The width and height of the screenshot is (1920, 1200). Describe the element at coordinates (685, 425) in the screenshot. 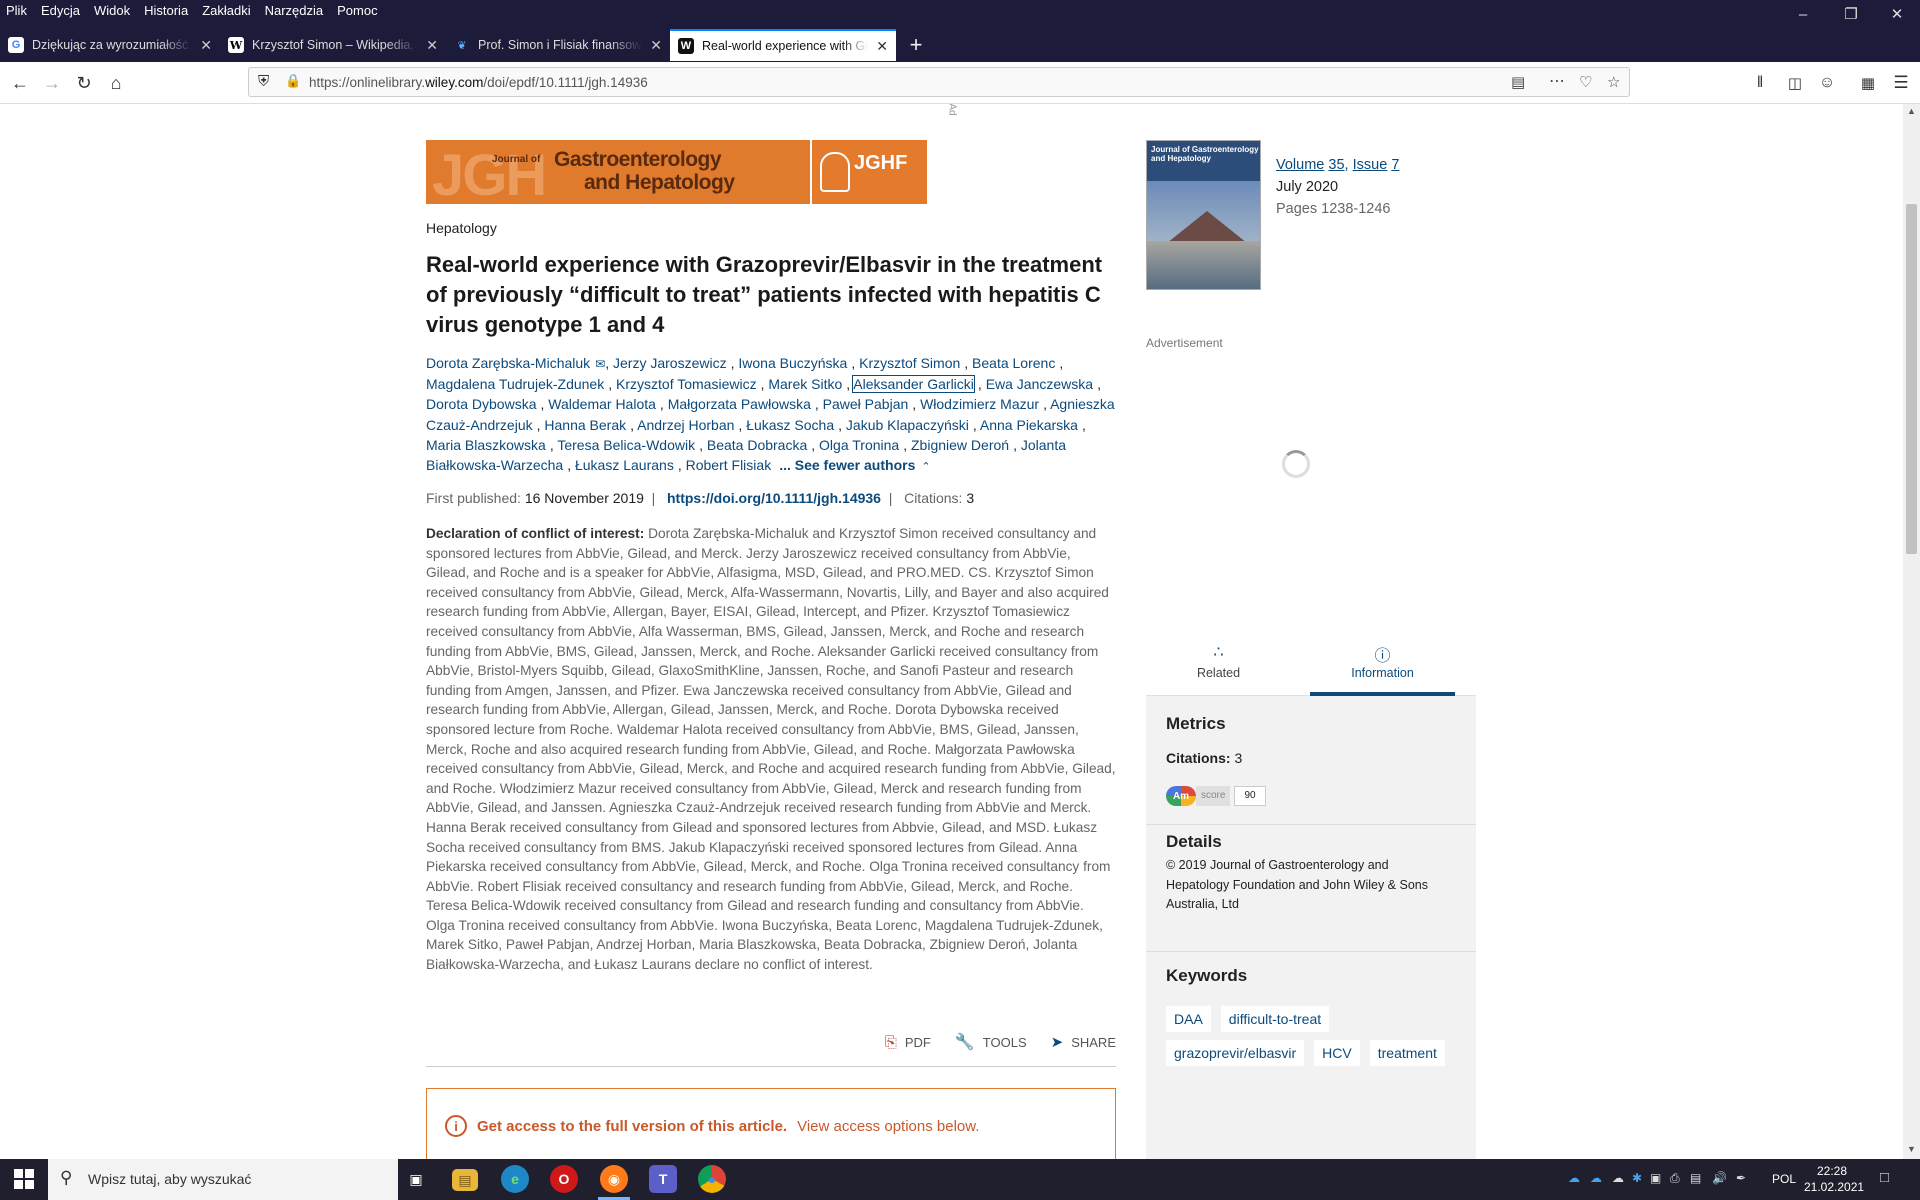

I see `author-link: Andrzej Horban` at that location.